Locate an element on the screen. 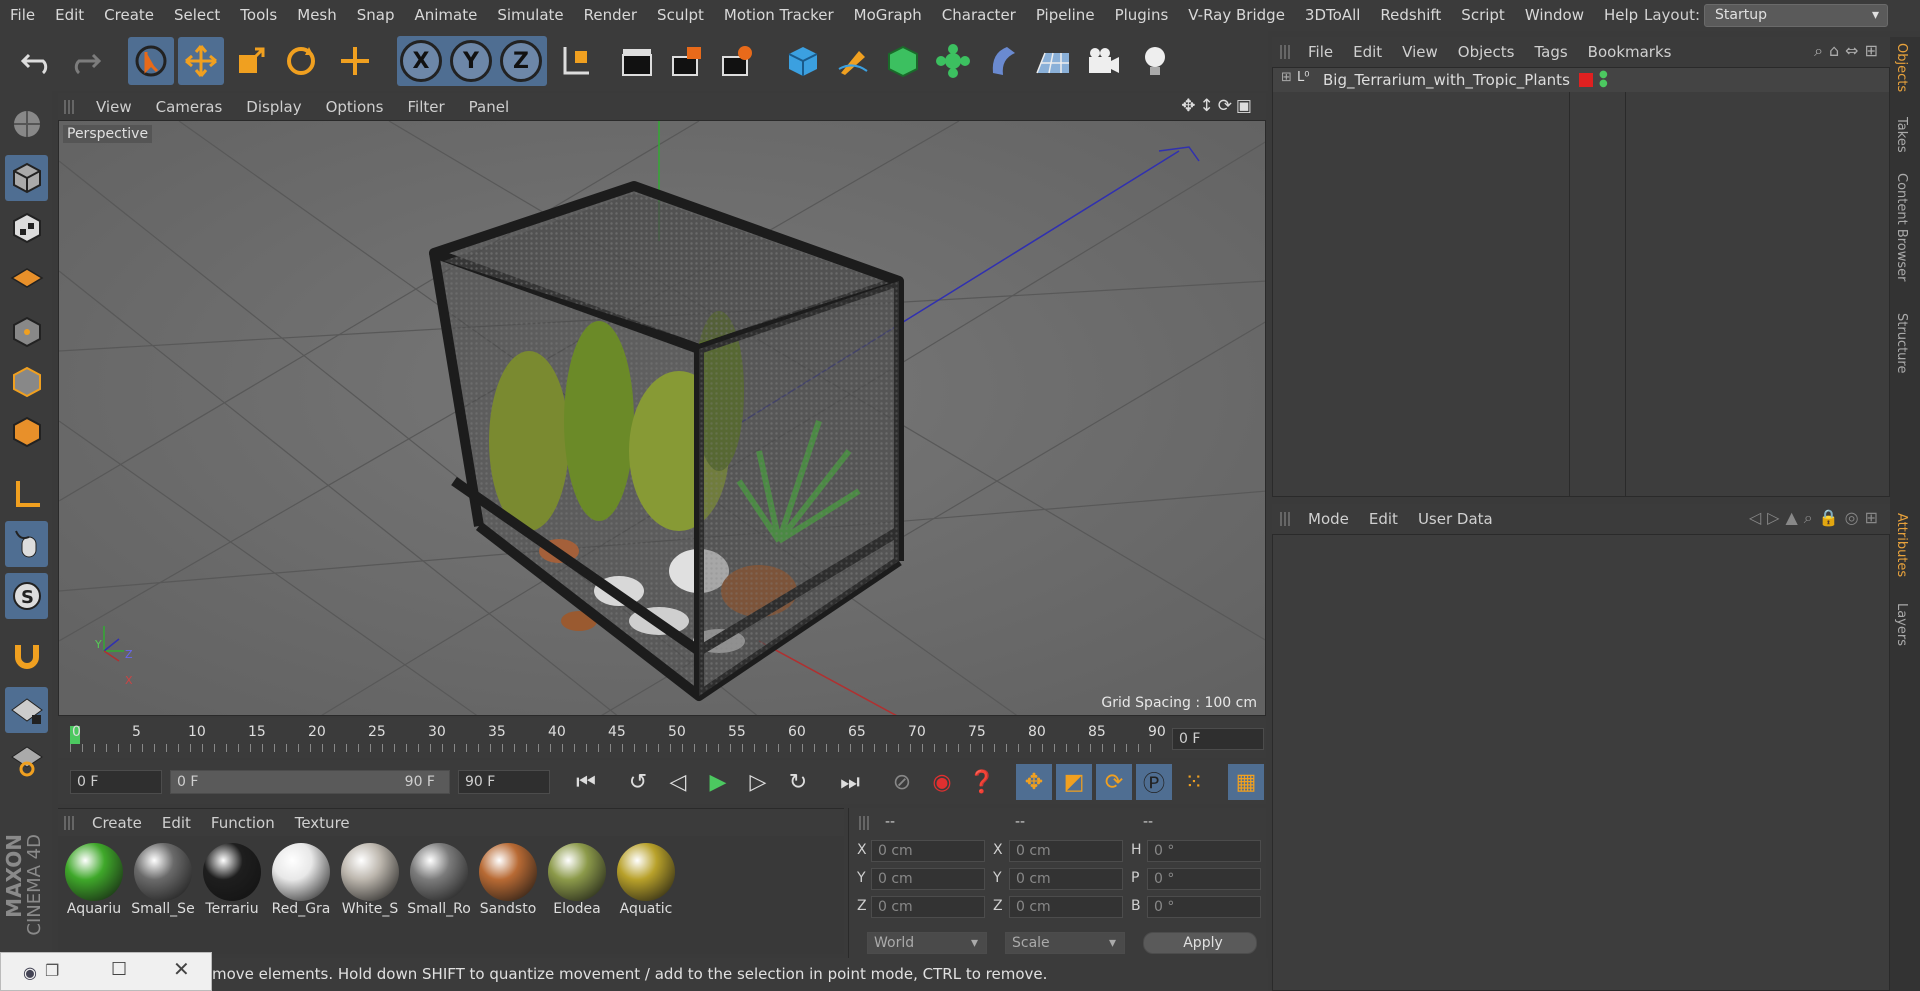  material-menu-function: Function is located at coordinates (243, 823).